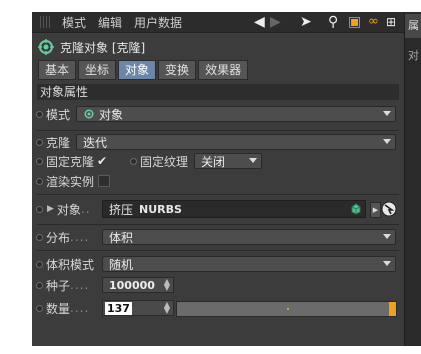 The height and width of the screenshot is (354, 421). What do you see at coordinates (228, 161) in the screenshot?
I see `fix-texture-dropdown: 关闭` at bounding box center [228, 161].